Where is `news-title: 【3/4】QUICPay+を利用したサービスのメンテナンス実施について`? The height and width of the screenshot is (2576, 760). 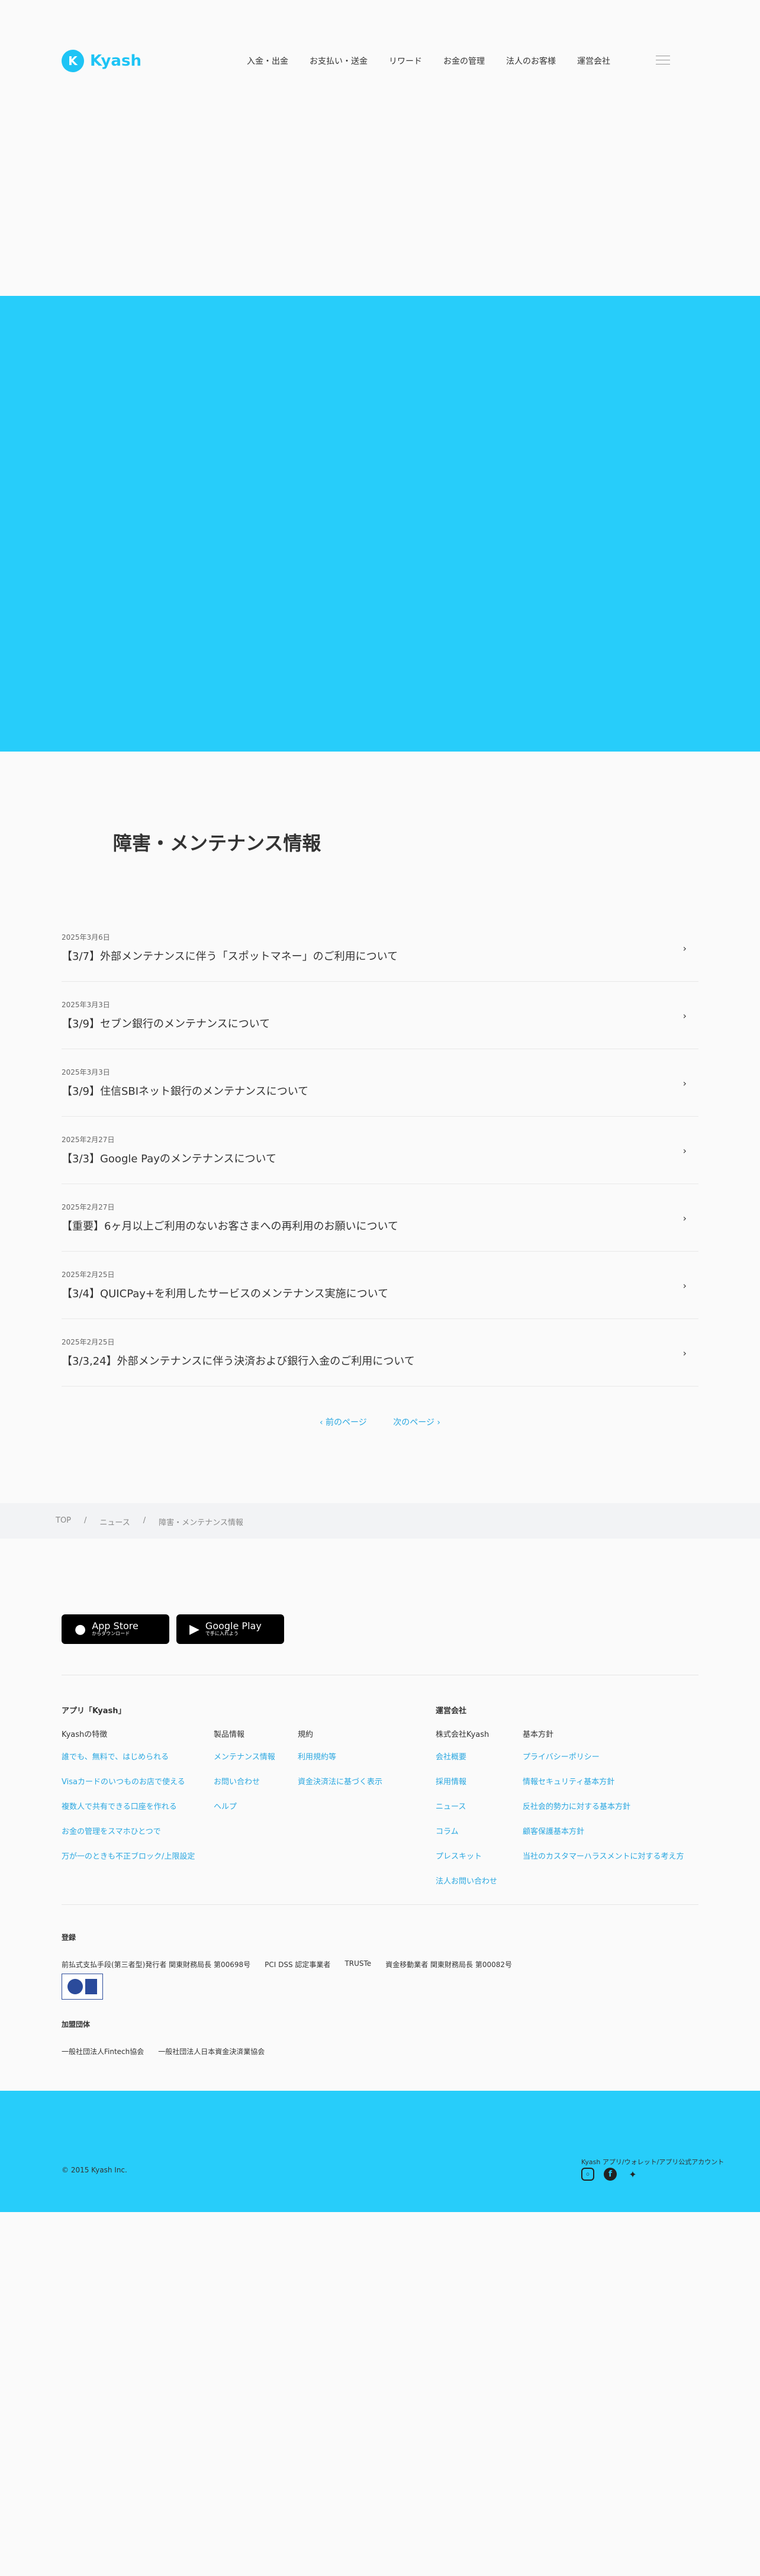 news-title: 【3/4】QUICPay+を利用したサービスのメンテナンス実施について is located at coordinates (380, 1293).